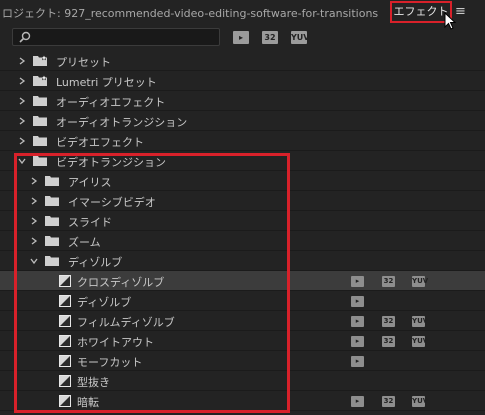 Image resolution: width=485 pixels, height=415 pixels. I want to click on folder-item: オーディオトランジション, so click(242, 121).